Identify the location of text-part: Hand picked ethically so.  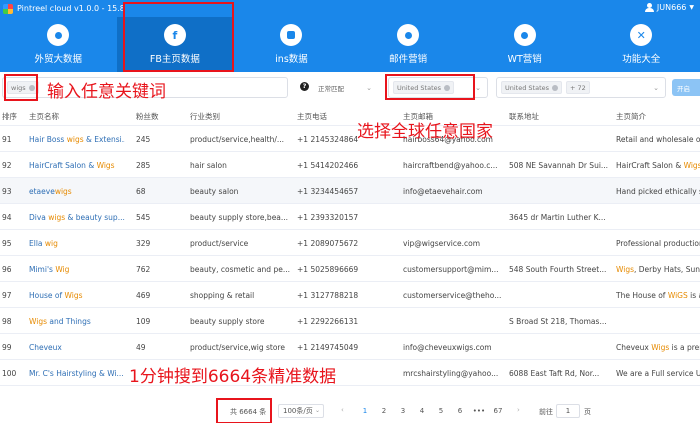
(658, 191).